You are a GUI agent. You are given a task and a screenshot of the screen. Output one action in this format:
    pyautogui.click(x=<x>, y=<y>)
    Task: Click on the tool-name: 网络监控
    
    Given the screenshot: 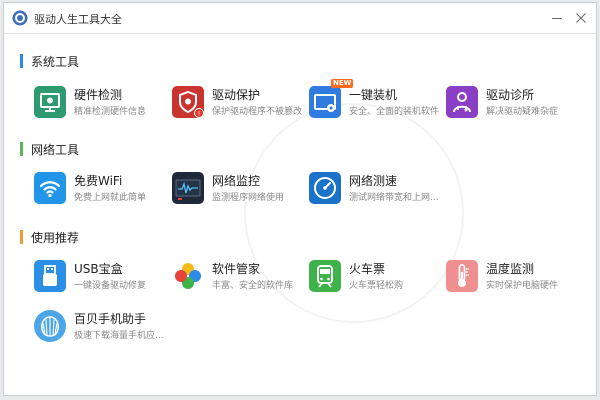 What is the action you would take?
    pyautogui.click(x=236, y=181)
    